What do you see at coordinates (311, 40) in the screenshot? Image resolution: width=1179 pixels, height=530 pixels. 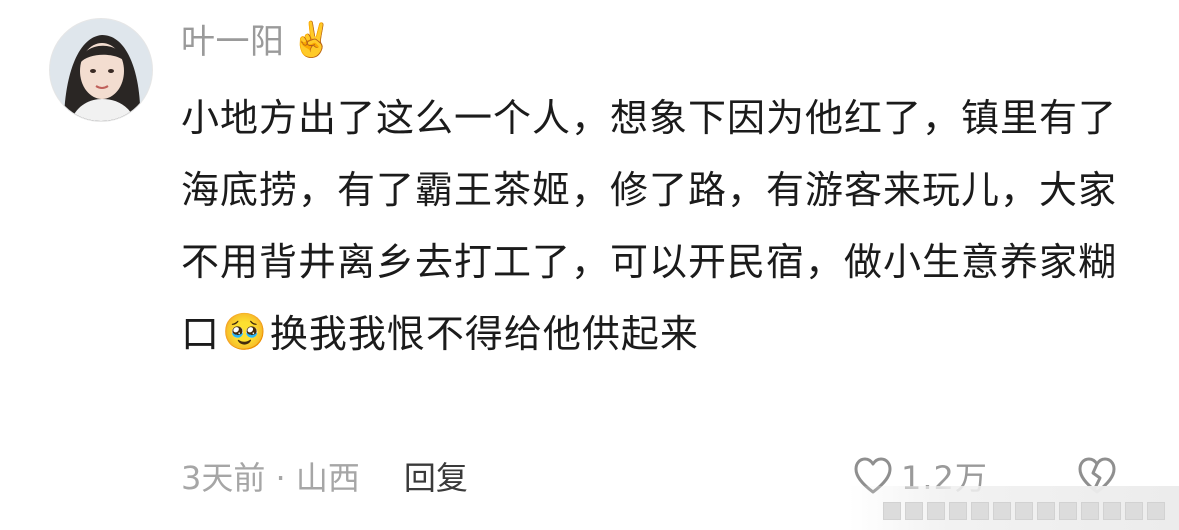 I see `victory-hand-icon: ✌️` at bounding box center [311, 40].